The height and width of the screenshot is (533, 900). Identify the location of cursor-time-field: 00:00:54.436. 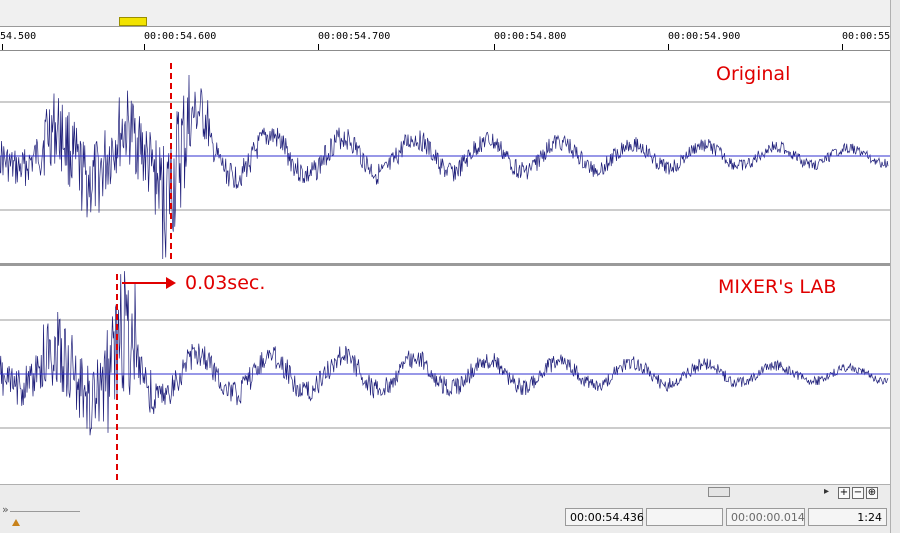
(604, 517).